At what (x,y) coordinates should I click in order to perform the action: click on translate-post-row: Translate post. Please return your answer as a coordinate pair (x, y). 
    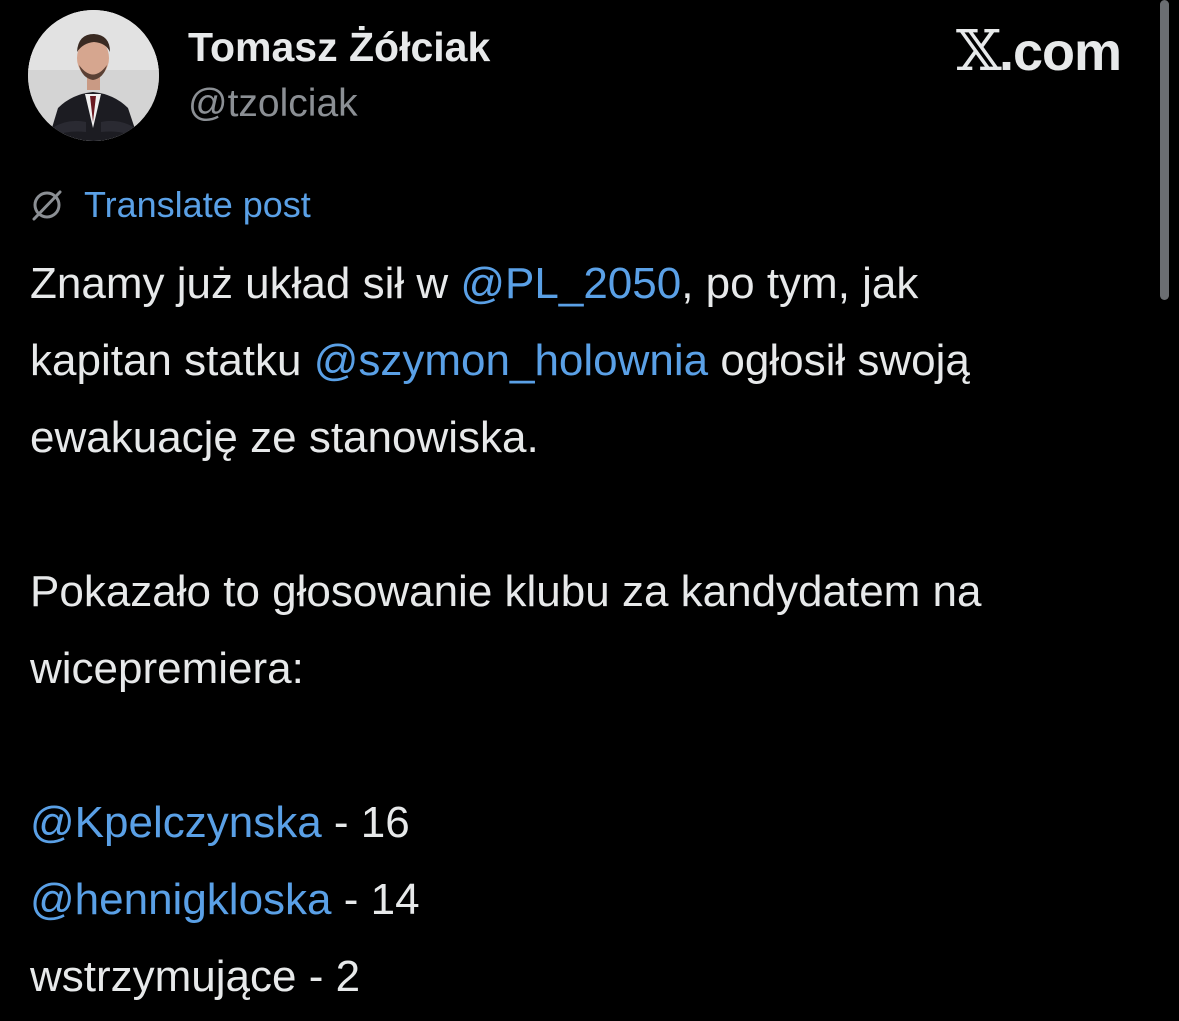
    Looking at the image, I should click on (169, 205).